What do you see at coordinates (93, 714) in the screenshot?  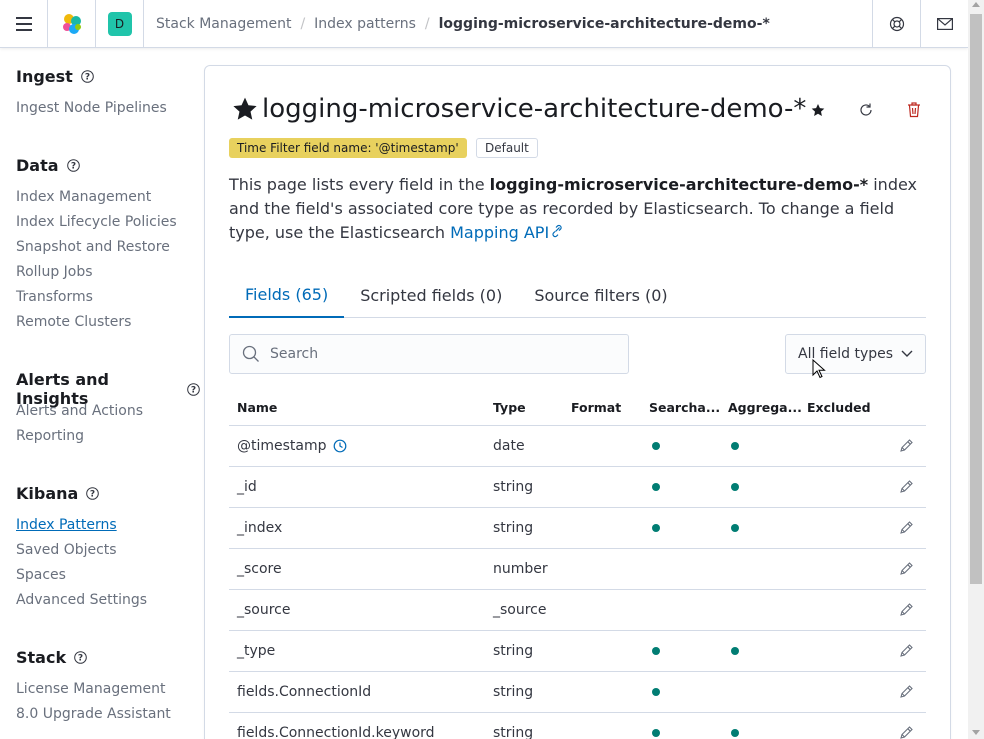 I see `sidebar-item-upgrade-assistant: 8.0 Upgrade Assistant` at bounding box center [93, 714].